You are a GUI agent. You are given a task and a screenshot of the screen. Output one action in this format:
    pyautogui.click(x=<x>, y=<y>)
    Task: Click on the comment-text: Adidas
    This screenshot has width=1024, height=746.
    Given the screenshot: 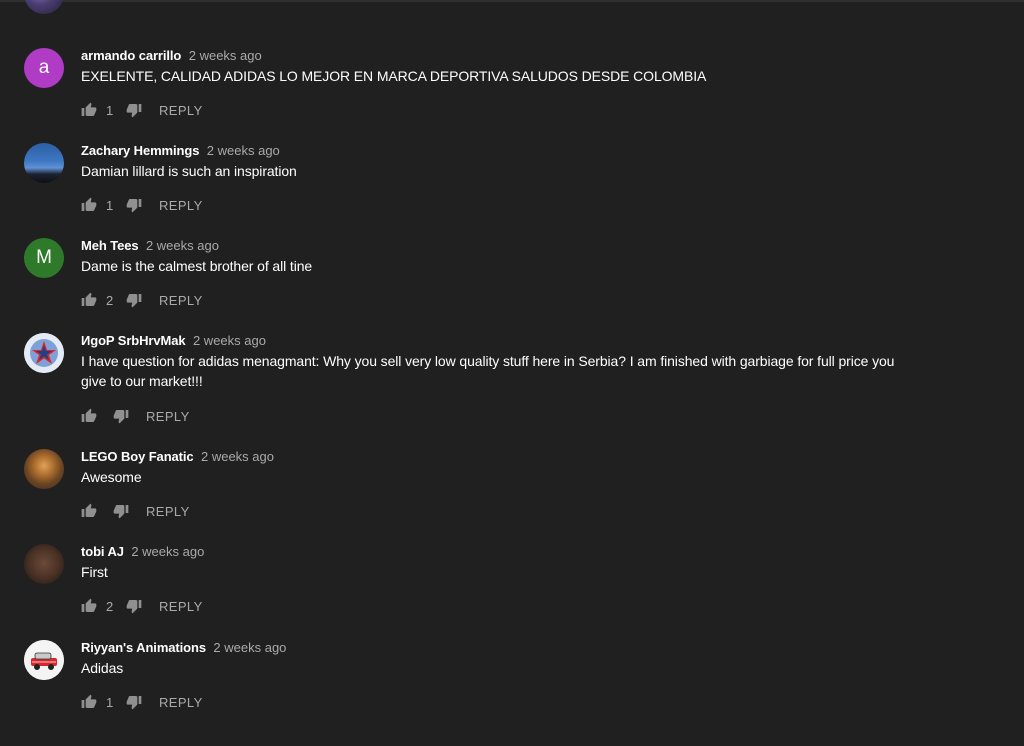 What is the action you would take?
    pyautogui.click(x=102, y=668)
    